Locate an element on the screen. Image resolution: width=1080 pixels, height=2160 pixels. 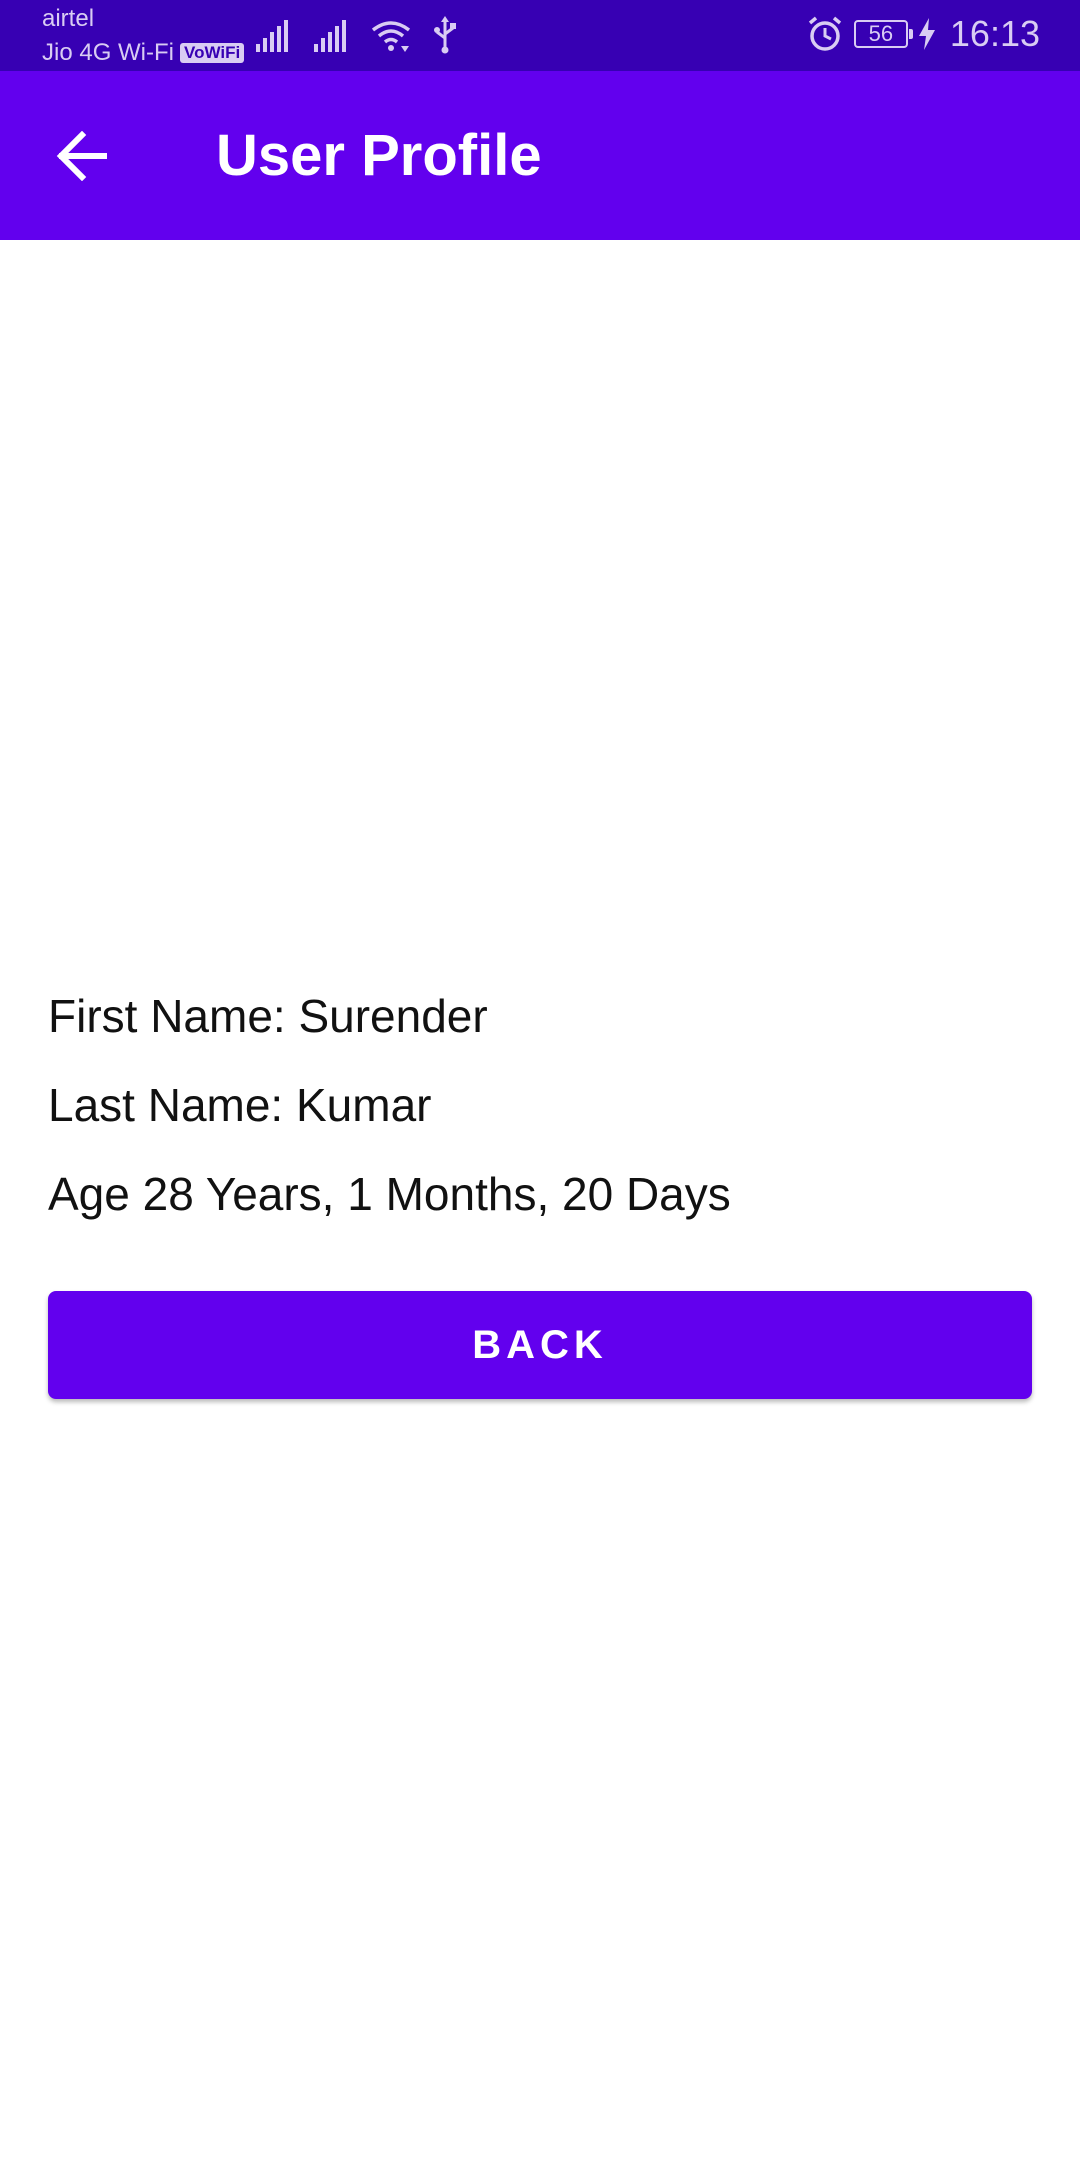
vowifi-badge: VoWiFi is located at coordinates (212, 53).